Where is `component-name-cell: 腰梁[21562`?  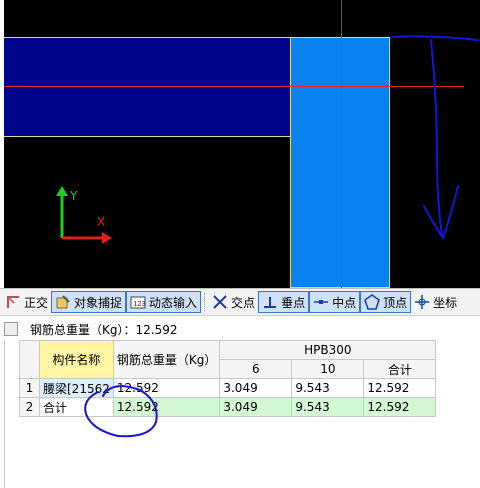 component-name-cell: 腰梁[21562 is located at coordinates (76, 388).